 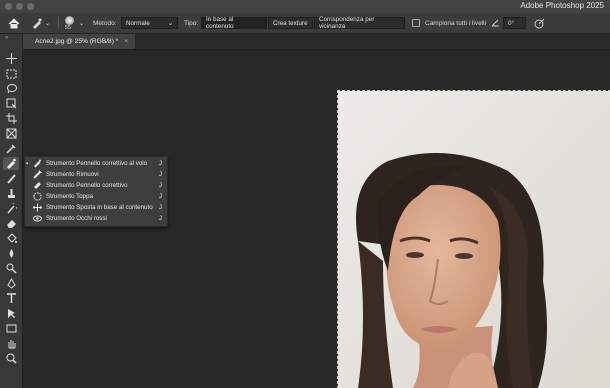 What do you see at coordinates (8, 6) in the screenshot?
I see `close-window-button` at bounding box center [8, 6].